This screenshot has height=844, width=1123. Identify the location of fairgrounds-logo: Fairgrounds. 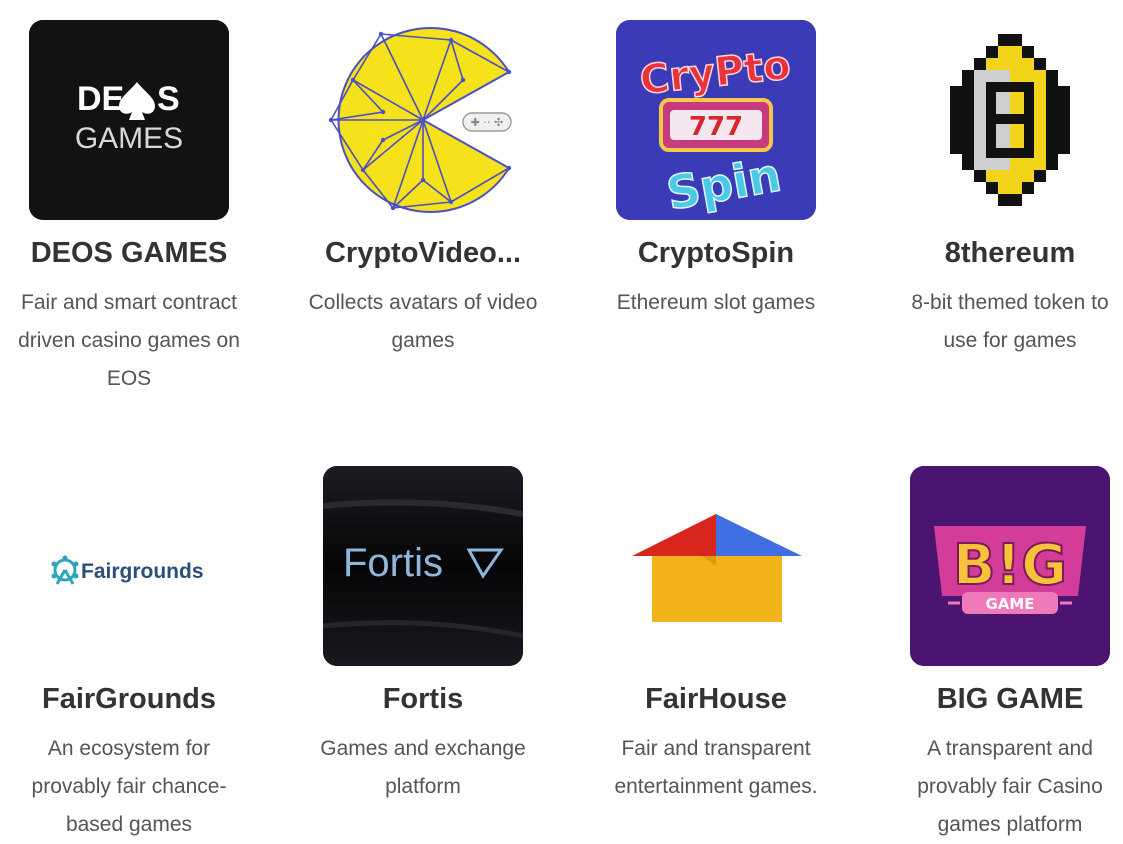
(129, 566).